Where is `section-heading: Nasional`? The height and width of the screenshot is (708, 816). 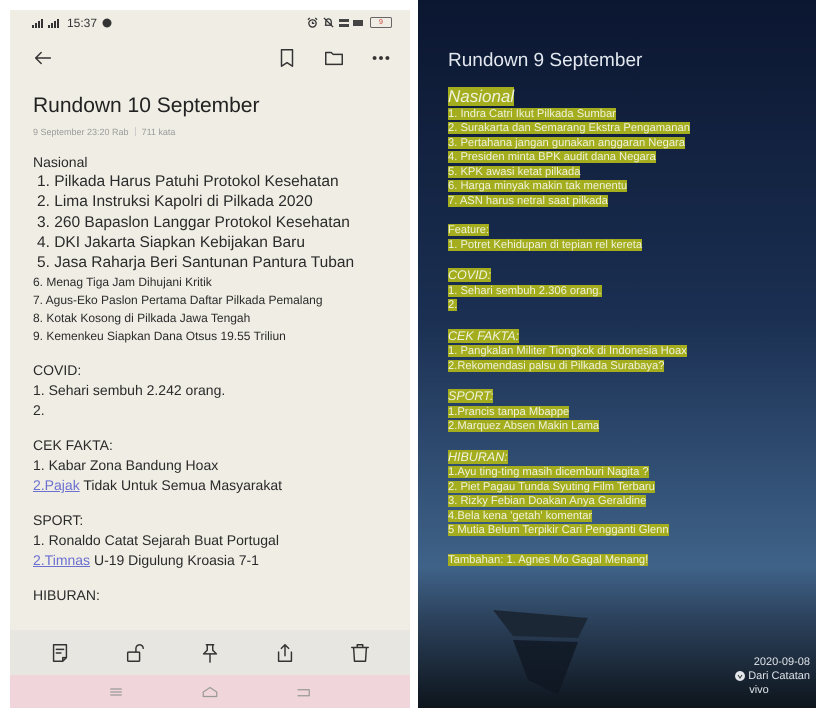
section-heading: Nasional is located at coordinates (60, 162).